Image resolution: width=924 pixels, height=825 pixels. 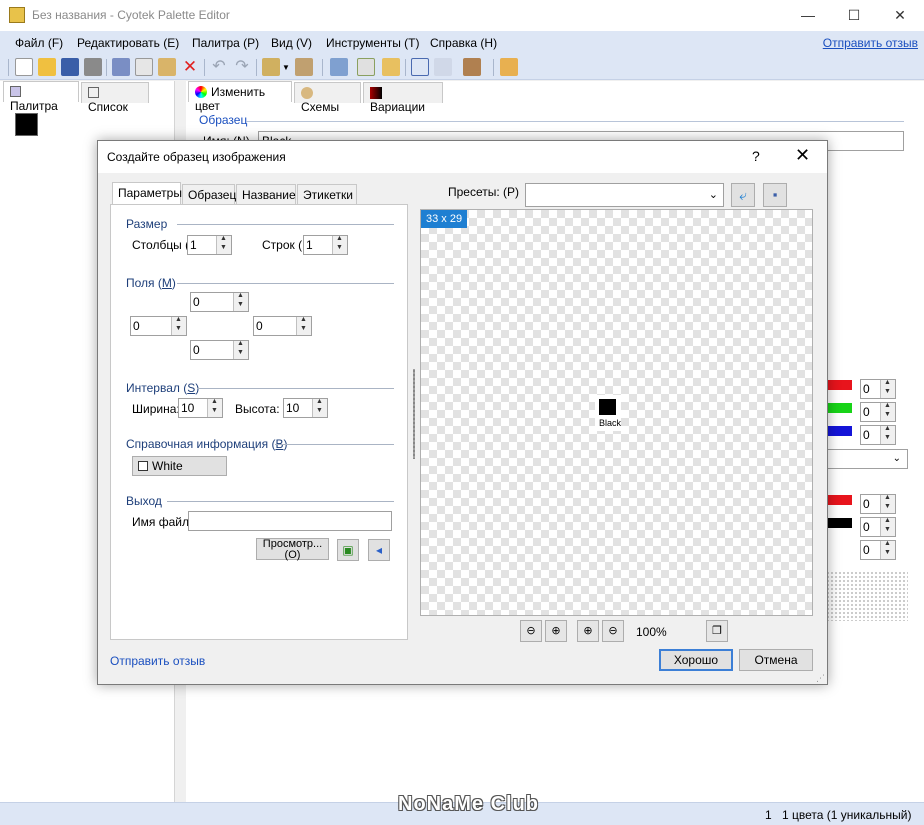 What do you see at coordinates (70, 67) in the screenshot?
I see `save-icon` at bounding box center [70, 67].